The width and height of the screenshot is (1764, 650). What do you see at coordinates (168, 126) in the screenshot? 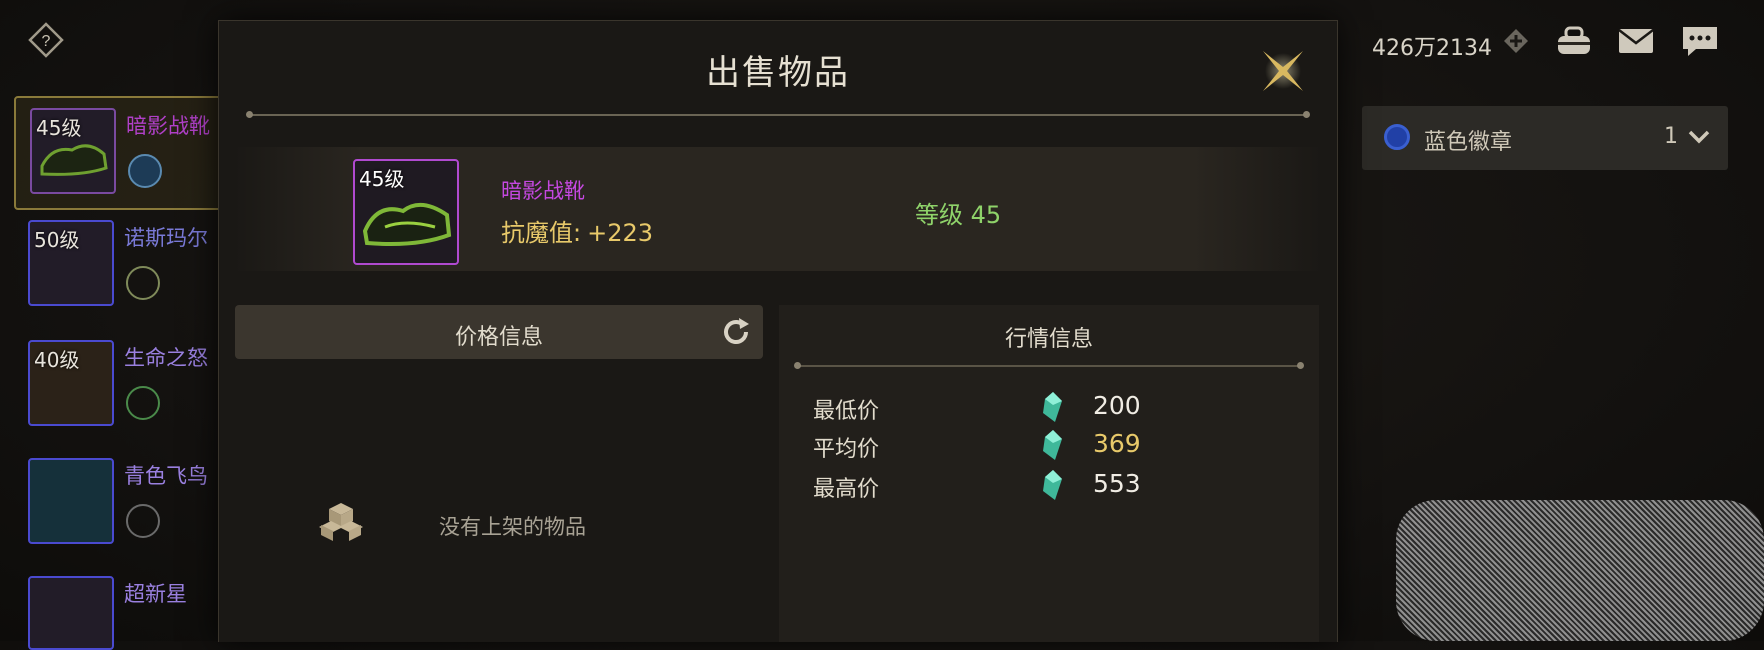
I see `list-item-name: 暗影战靴` at bounding box center [168, 126].